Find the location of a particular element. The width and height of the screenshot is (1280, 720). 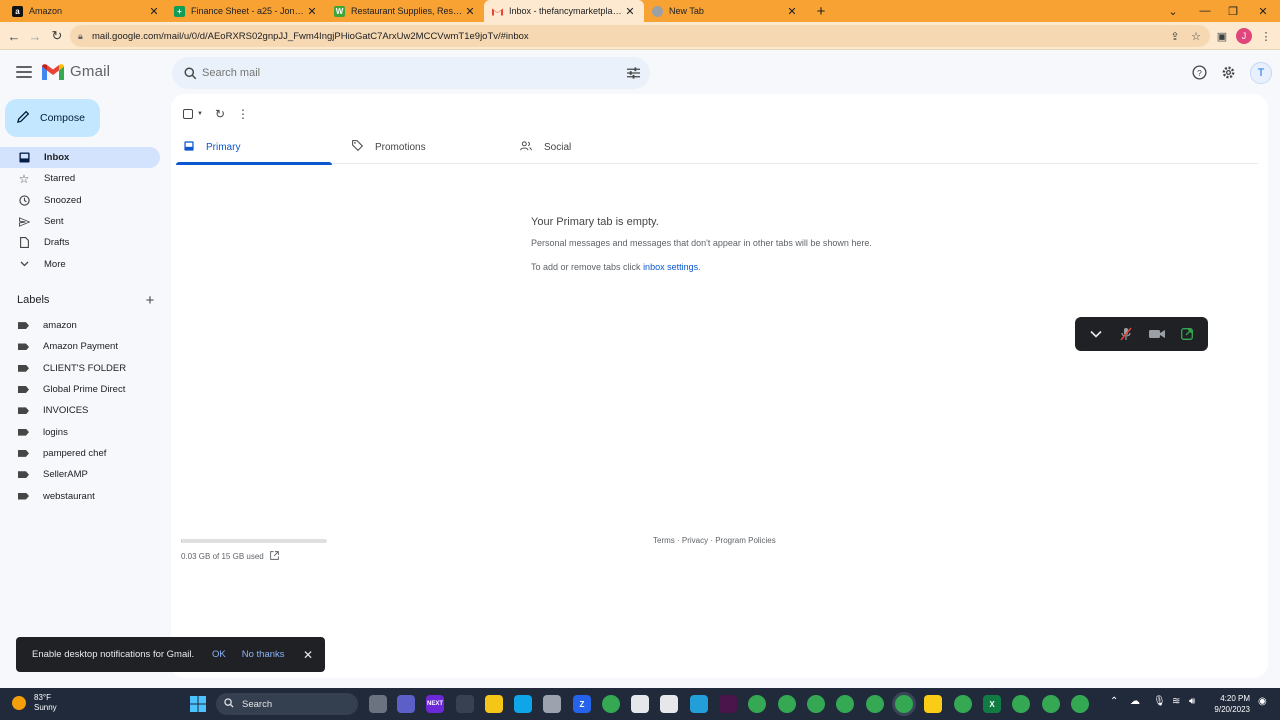

nav-item-snoozed: Snoozed is located at coordinates (80, 200).